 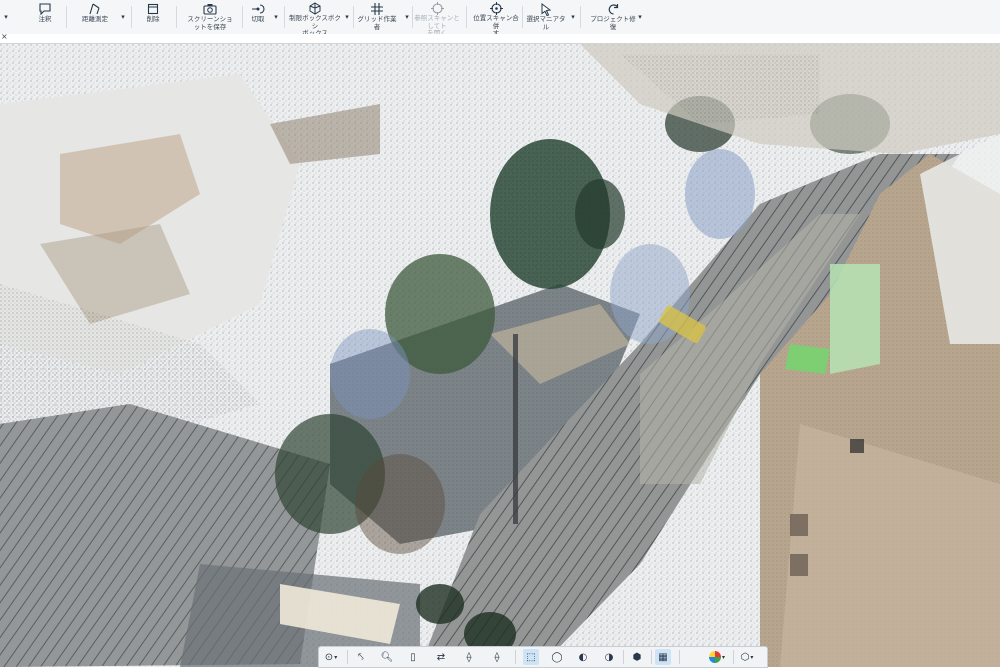 What do you see at coordinates (500, 38) in the screenshot?
I see `tab-strip: ×` at bounding box center [500, 38].